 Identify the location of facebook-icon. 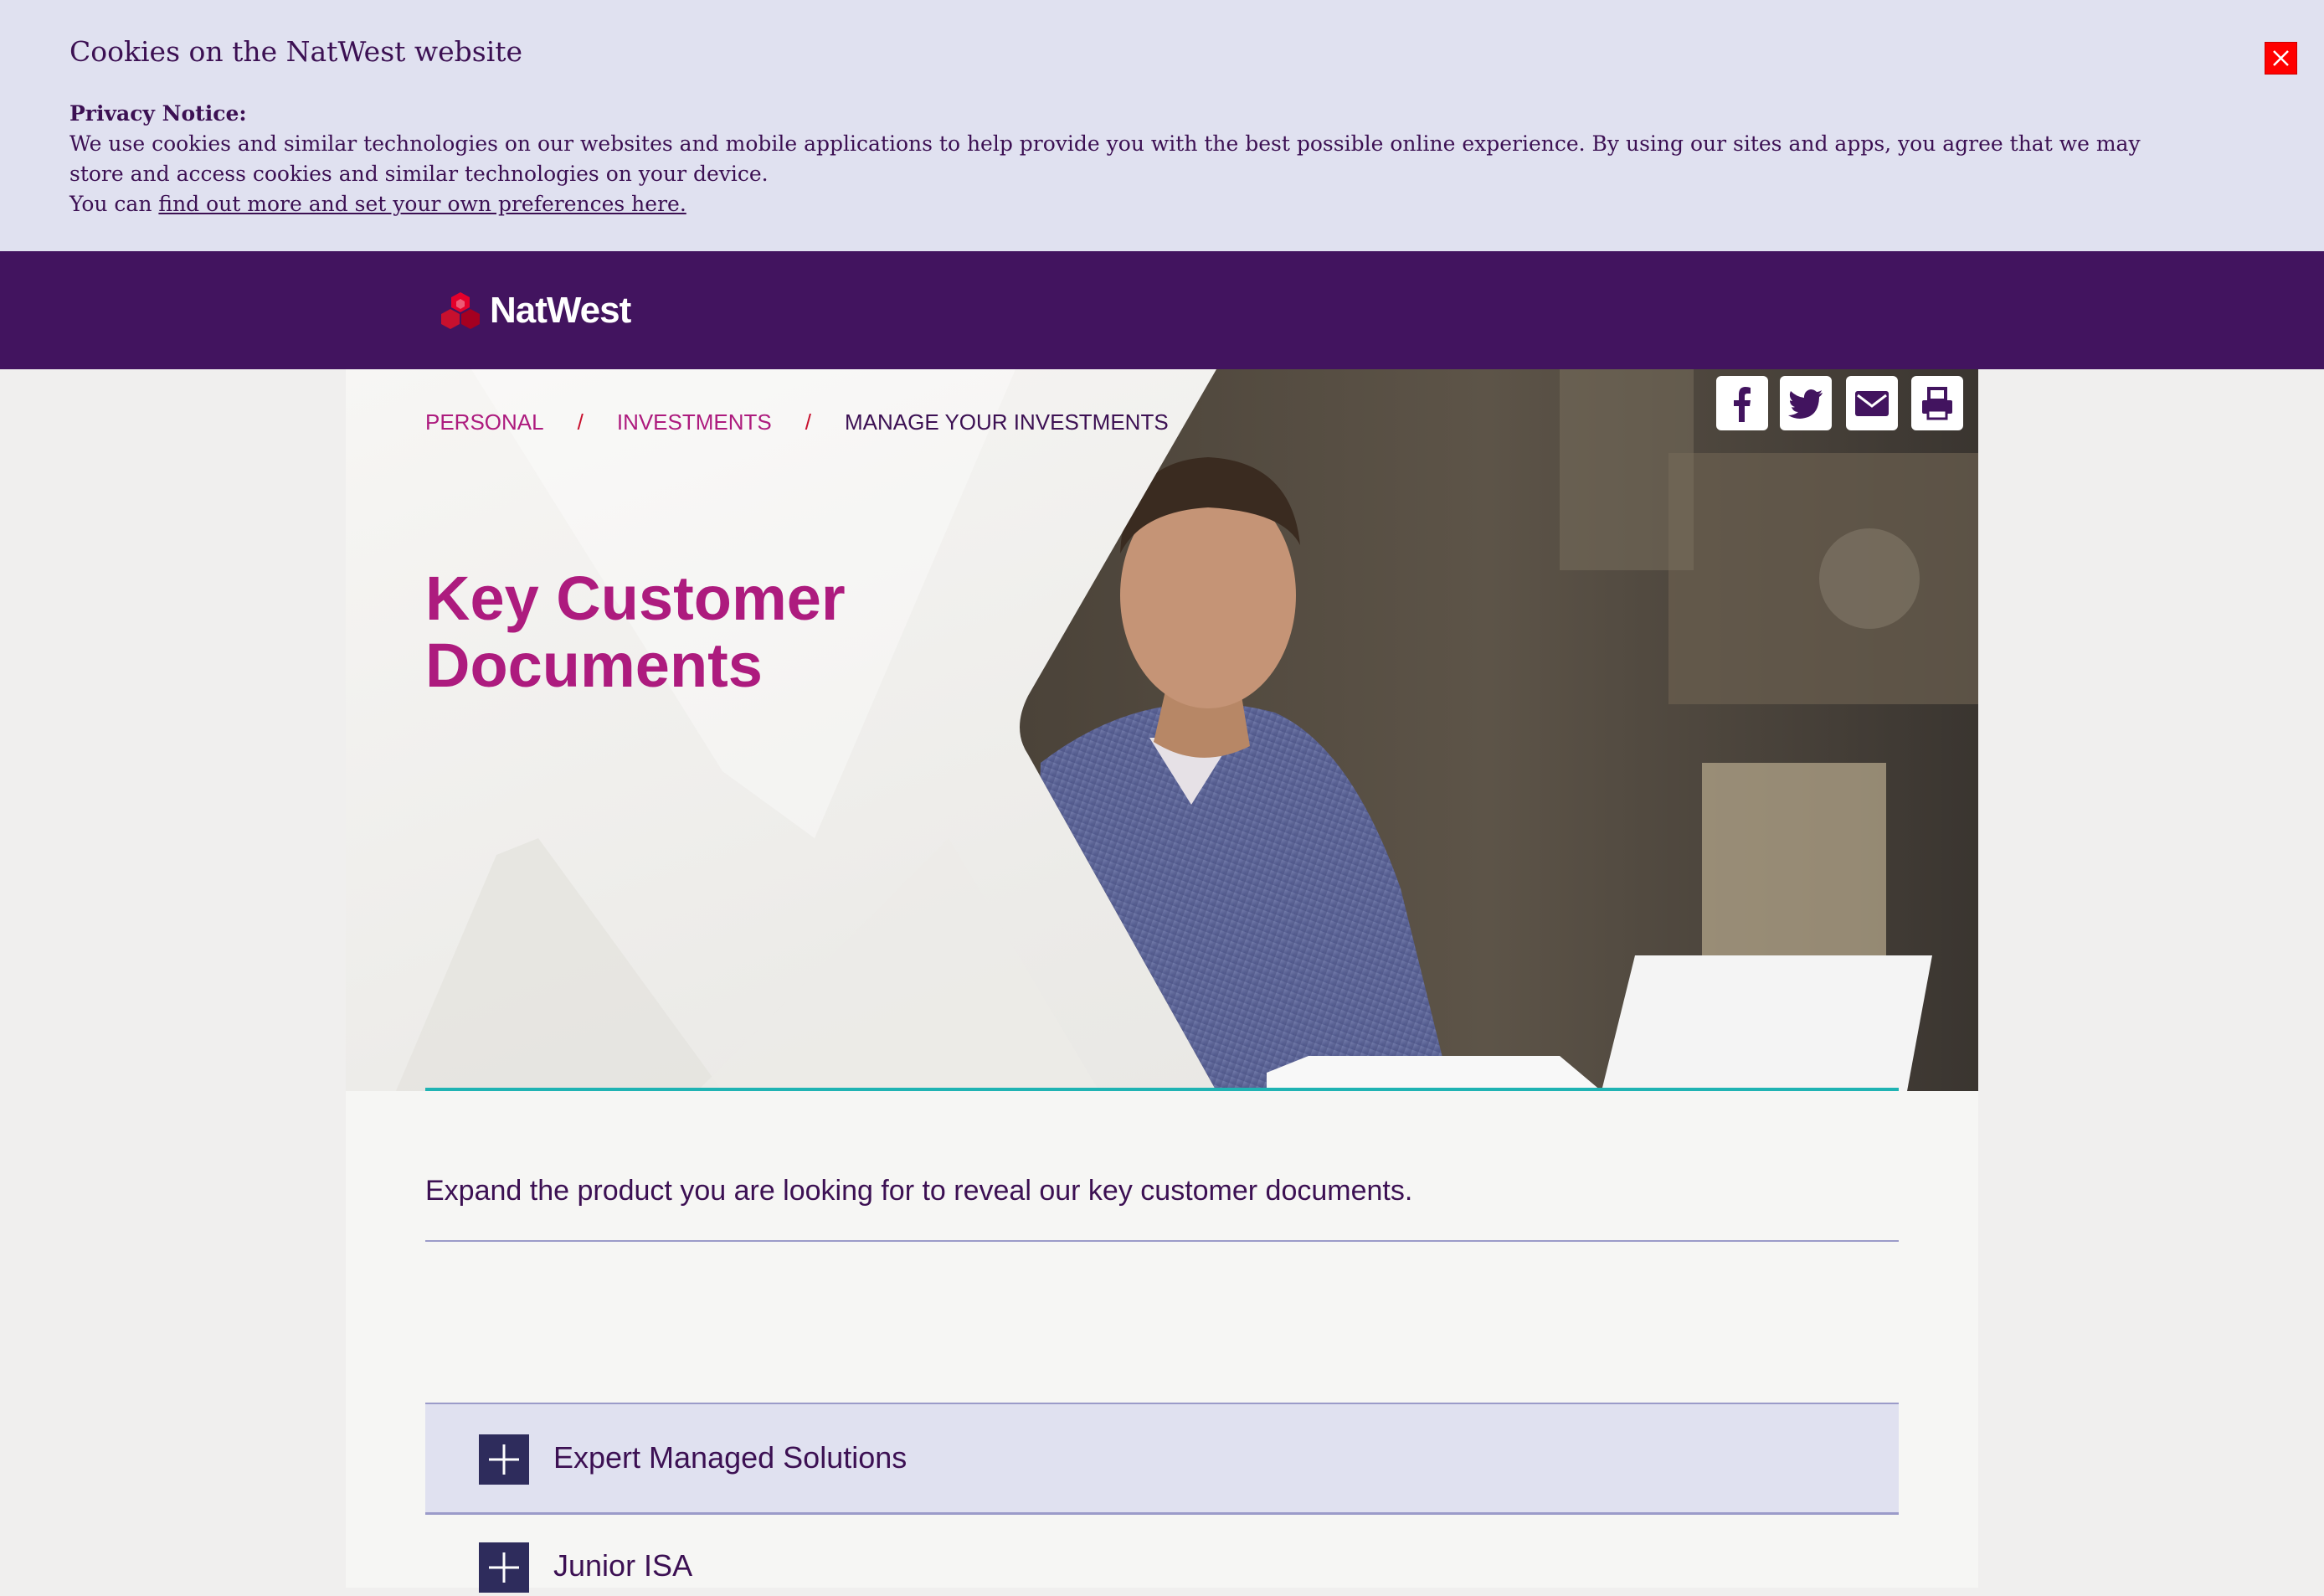
(1743, 404).